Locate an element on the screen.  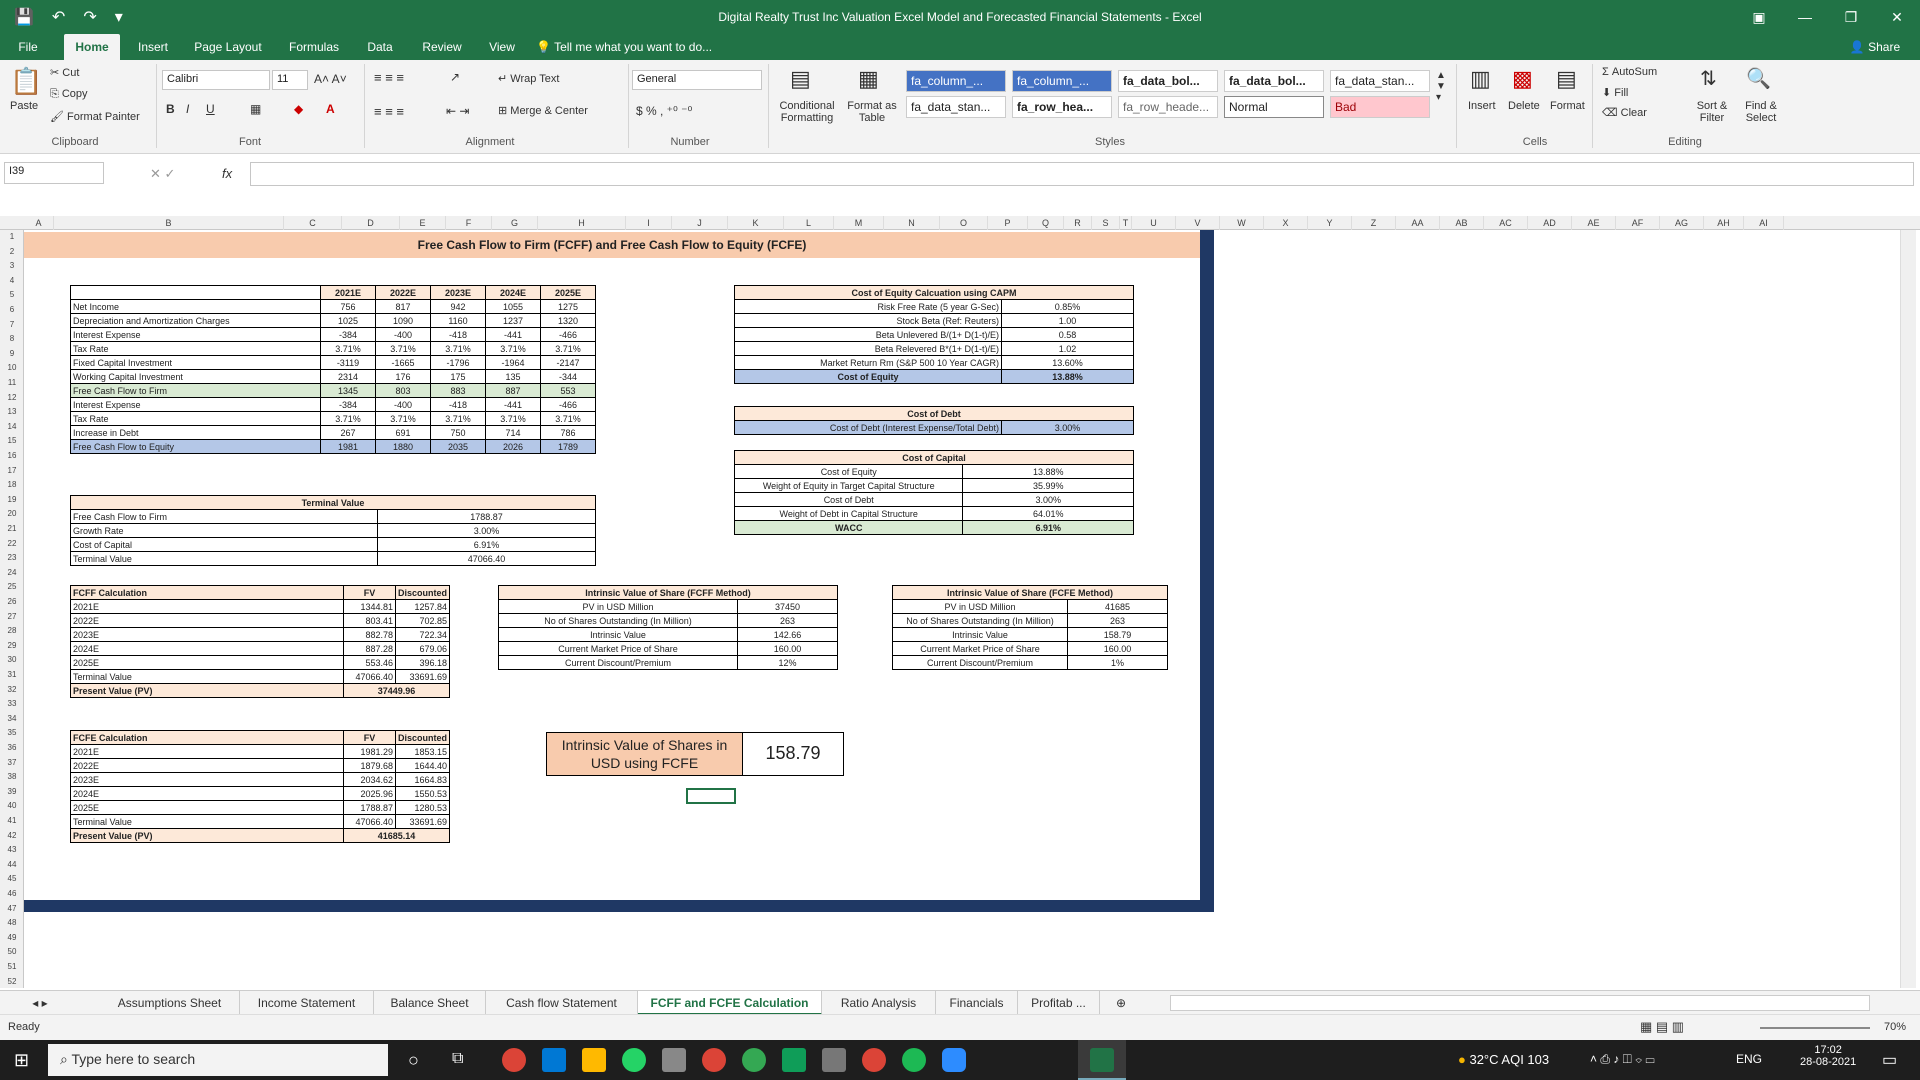
row-header: 36 is located at coordinates (12, 747).